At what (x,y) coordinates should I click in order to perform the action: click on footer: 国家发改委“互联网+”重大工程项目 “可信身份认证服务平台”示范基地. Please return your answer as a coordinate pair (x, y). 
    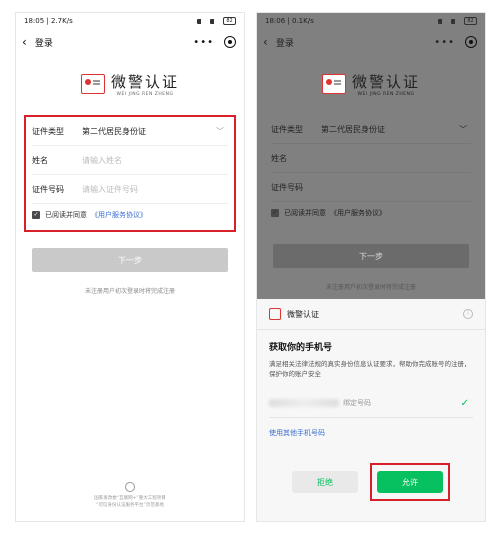
    Looking at the image, I should click on (130, 495).